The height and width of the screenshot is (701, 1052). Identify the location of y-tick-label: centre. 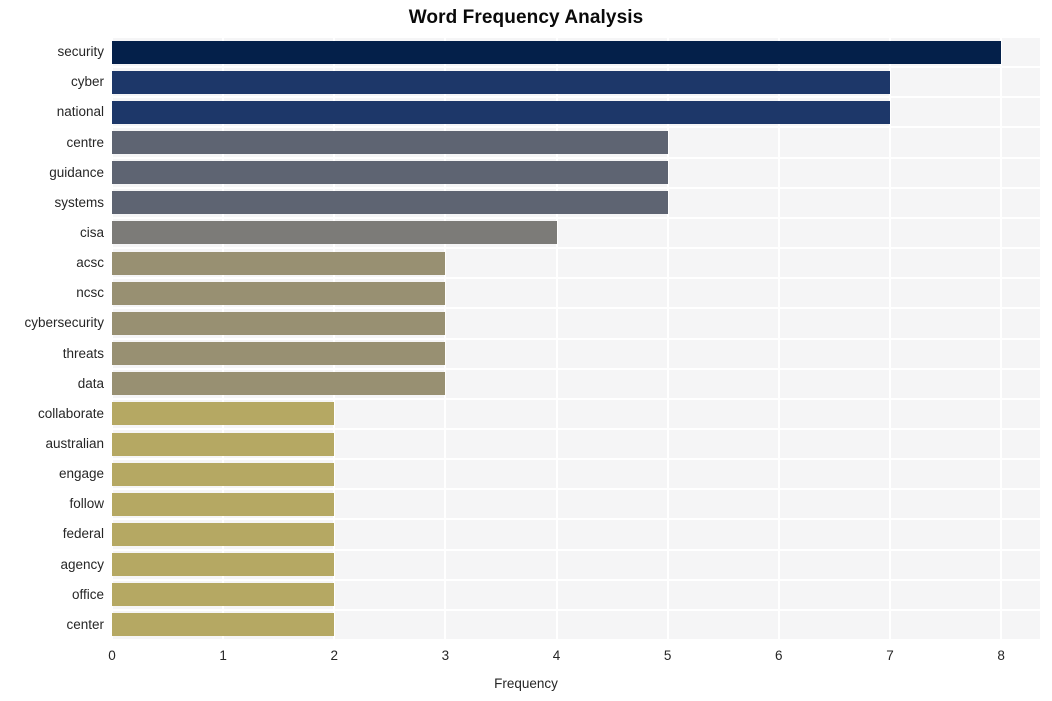
(85, 142).